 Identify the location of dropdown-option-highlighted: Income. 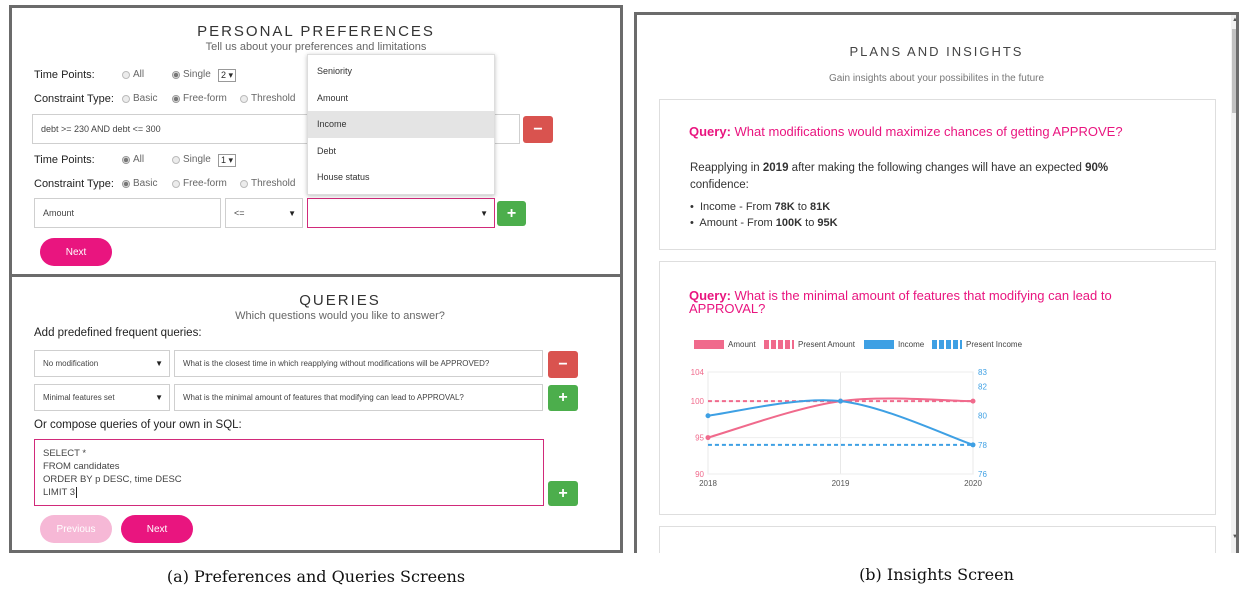
(401, 124).